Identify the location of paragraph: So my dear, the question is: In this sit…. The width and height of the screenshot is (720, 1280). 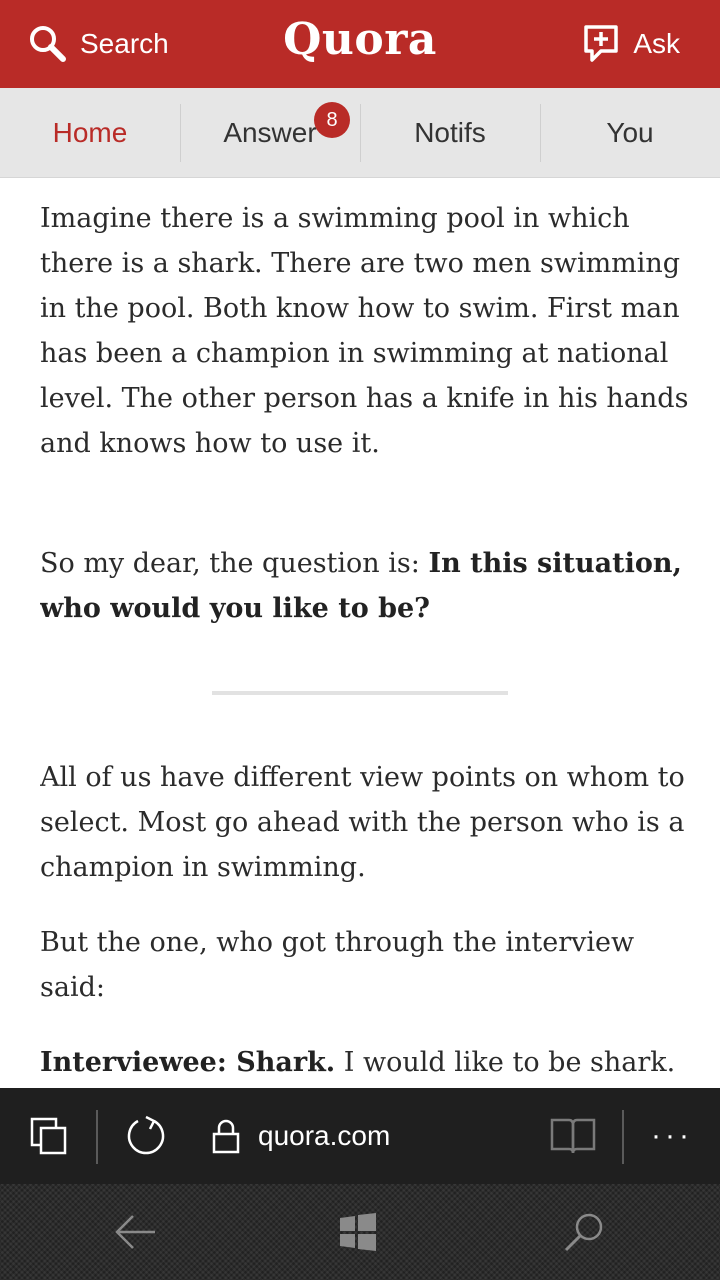
(365, 586).